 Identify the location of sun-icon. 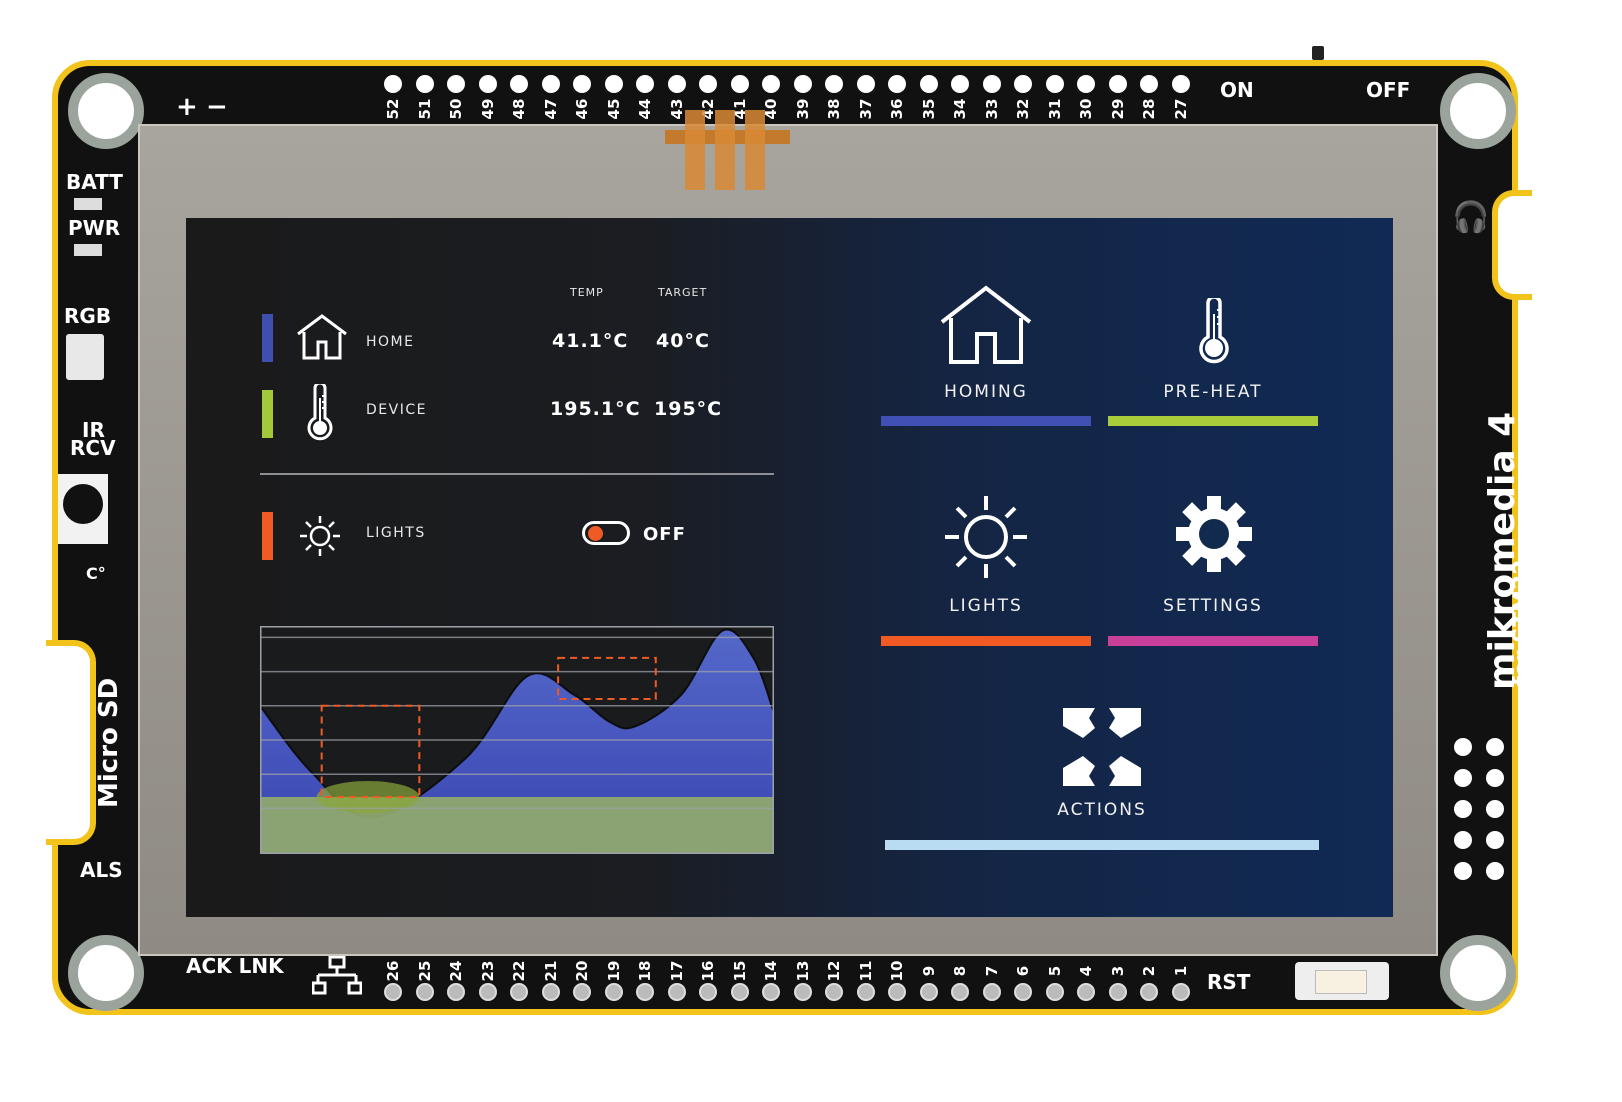
(320, 538).